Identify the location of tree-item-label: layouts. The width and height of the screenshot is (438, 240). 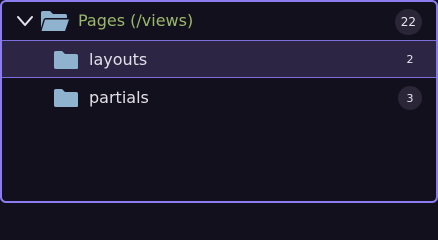
(118, 59).